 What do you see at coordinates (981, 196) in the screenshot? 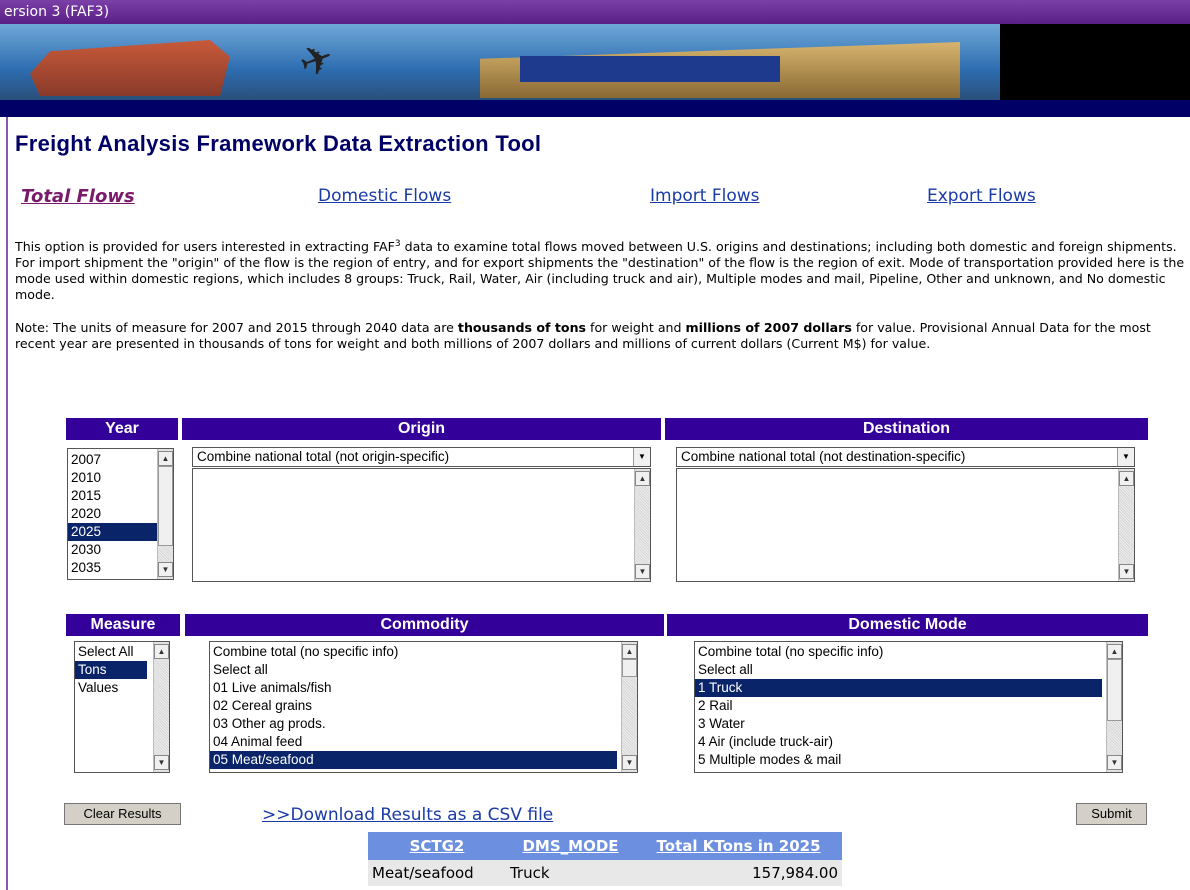
I see `tab-export-flows: Export Flows` at bounding box center [981, 196].